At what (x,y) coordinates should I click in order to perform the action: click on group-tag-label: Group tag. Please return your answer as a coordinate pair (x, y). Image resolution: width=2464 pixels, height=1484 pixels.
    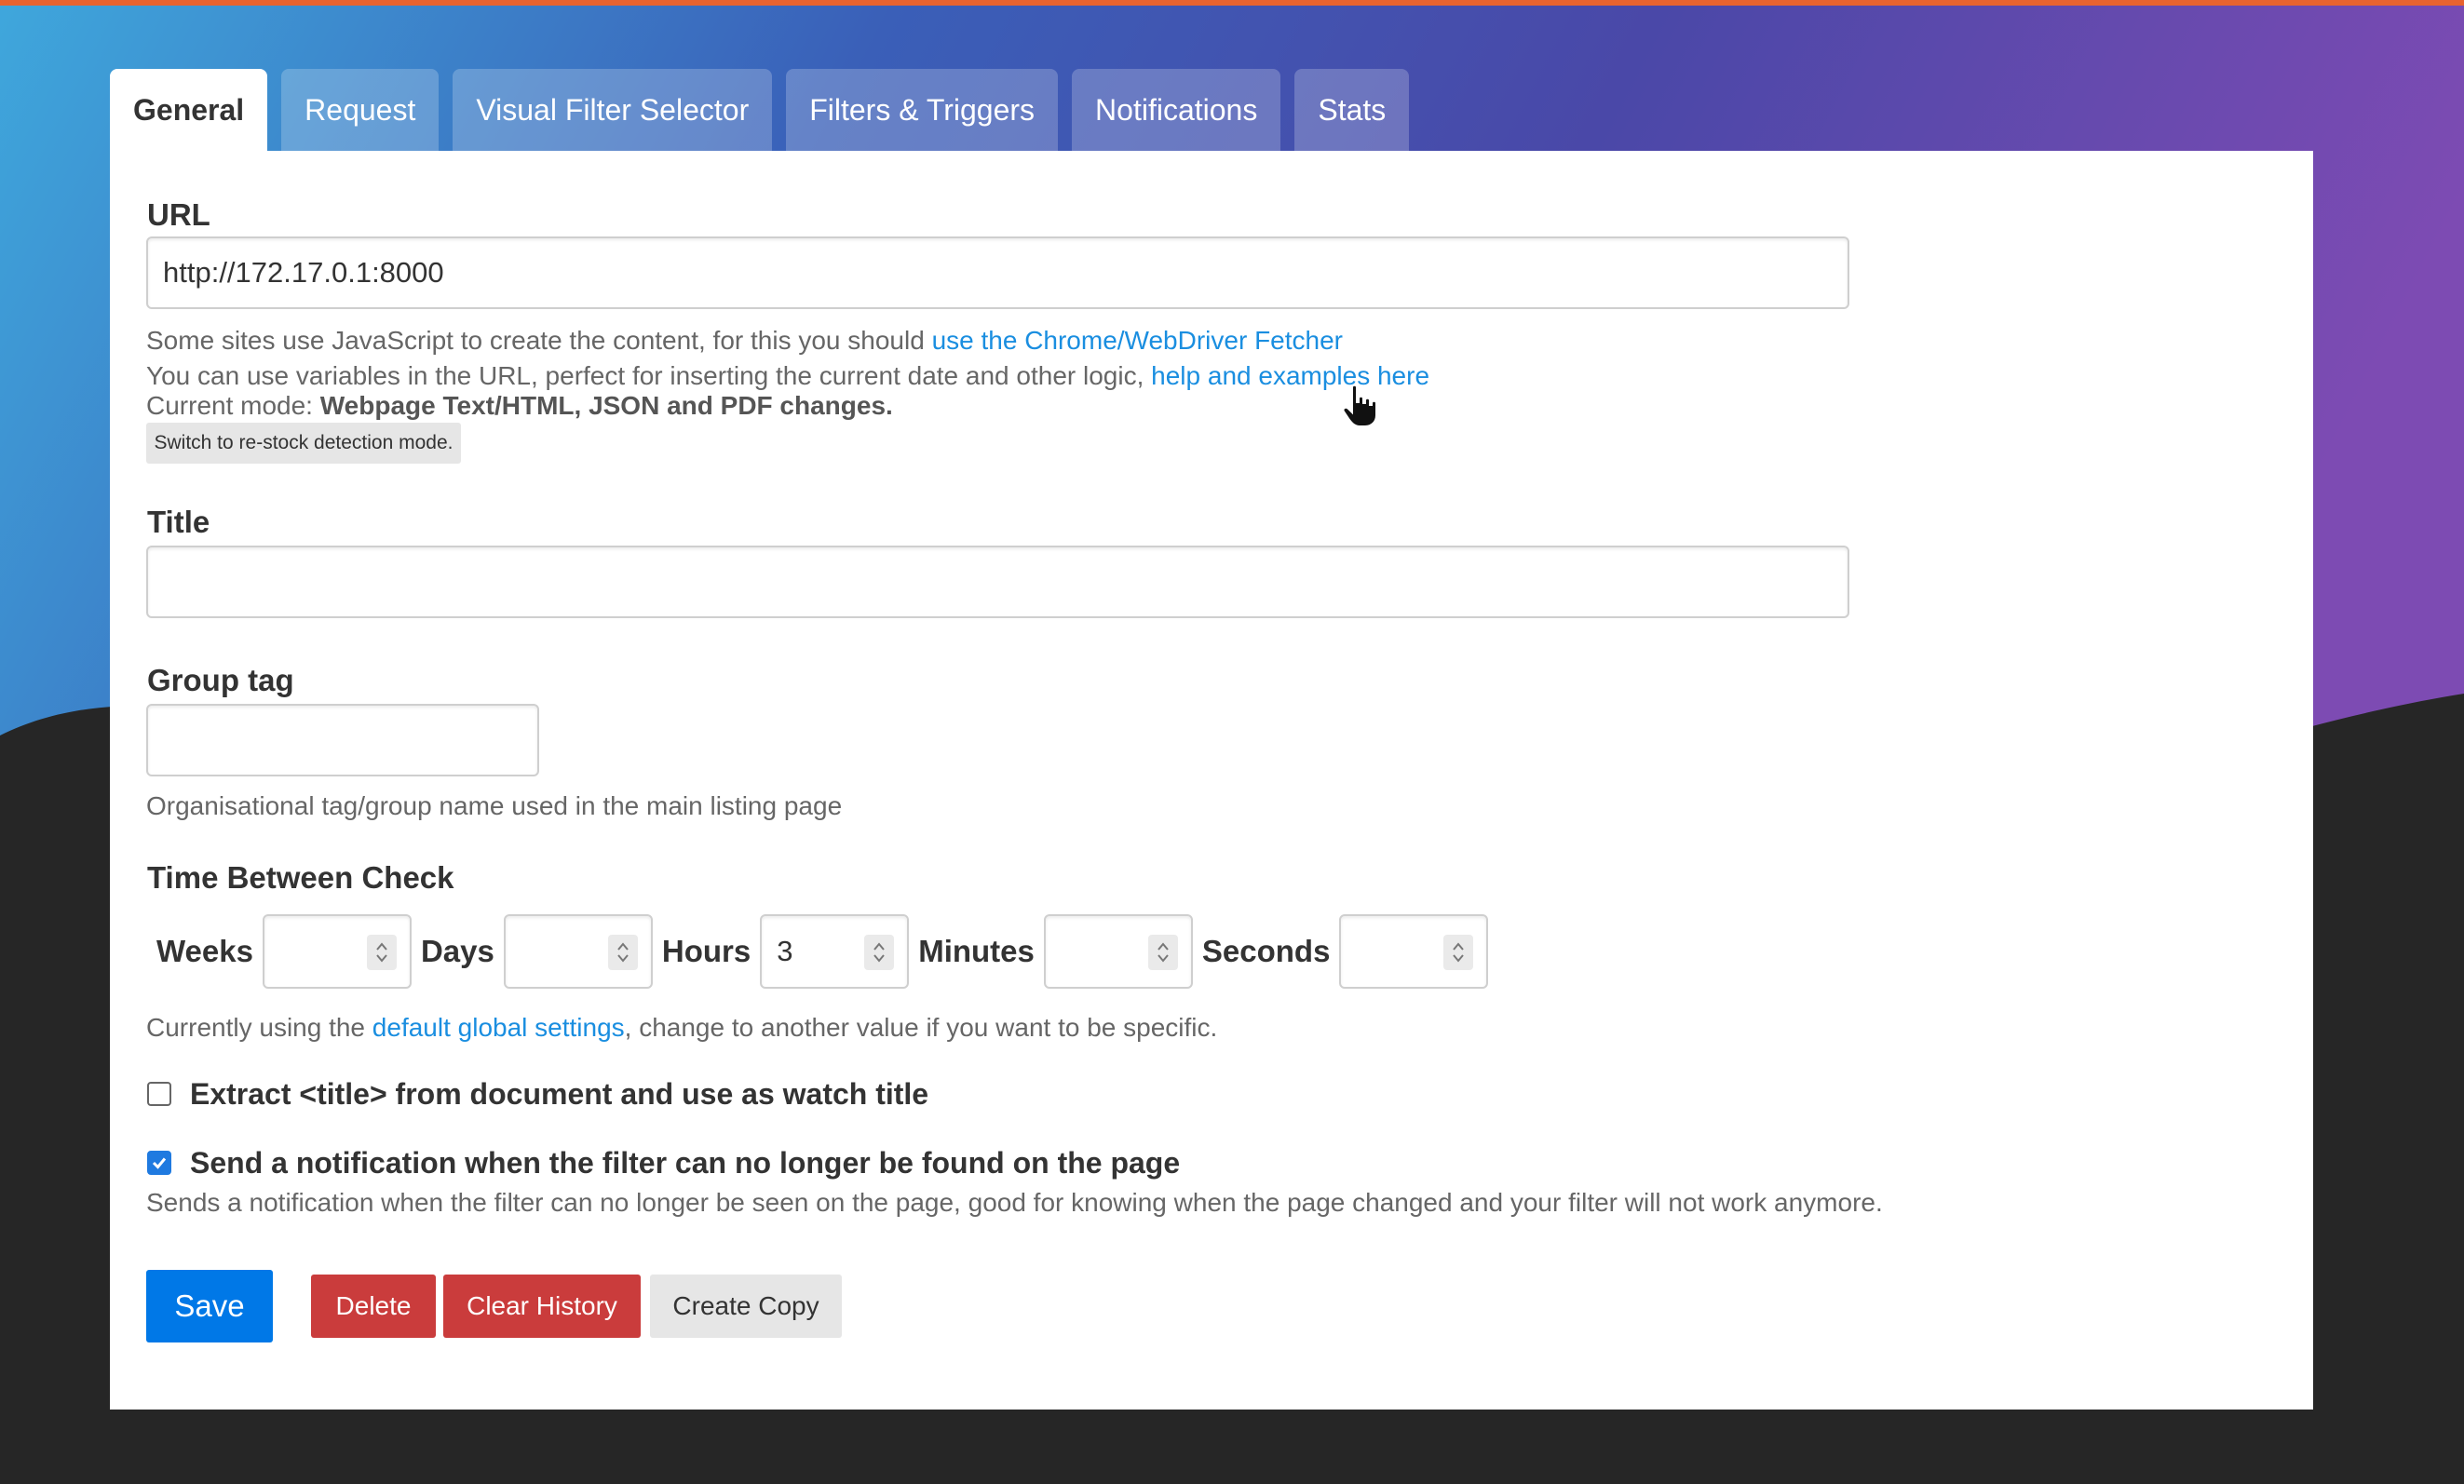
    Looking at the image, I should click on (220, 680).